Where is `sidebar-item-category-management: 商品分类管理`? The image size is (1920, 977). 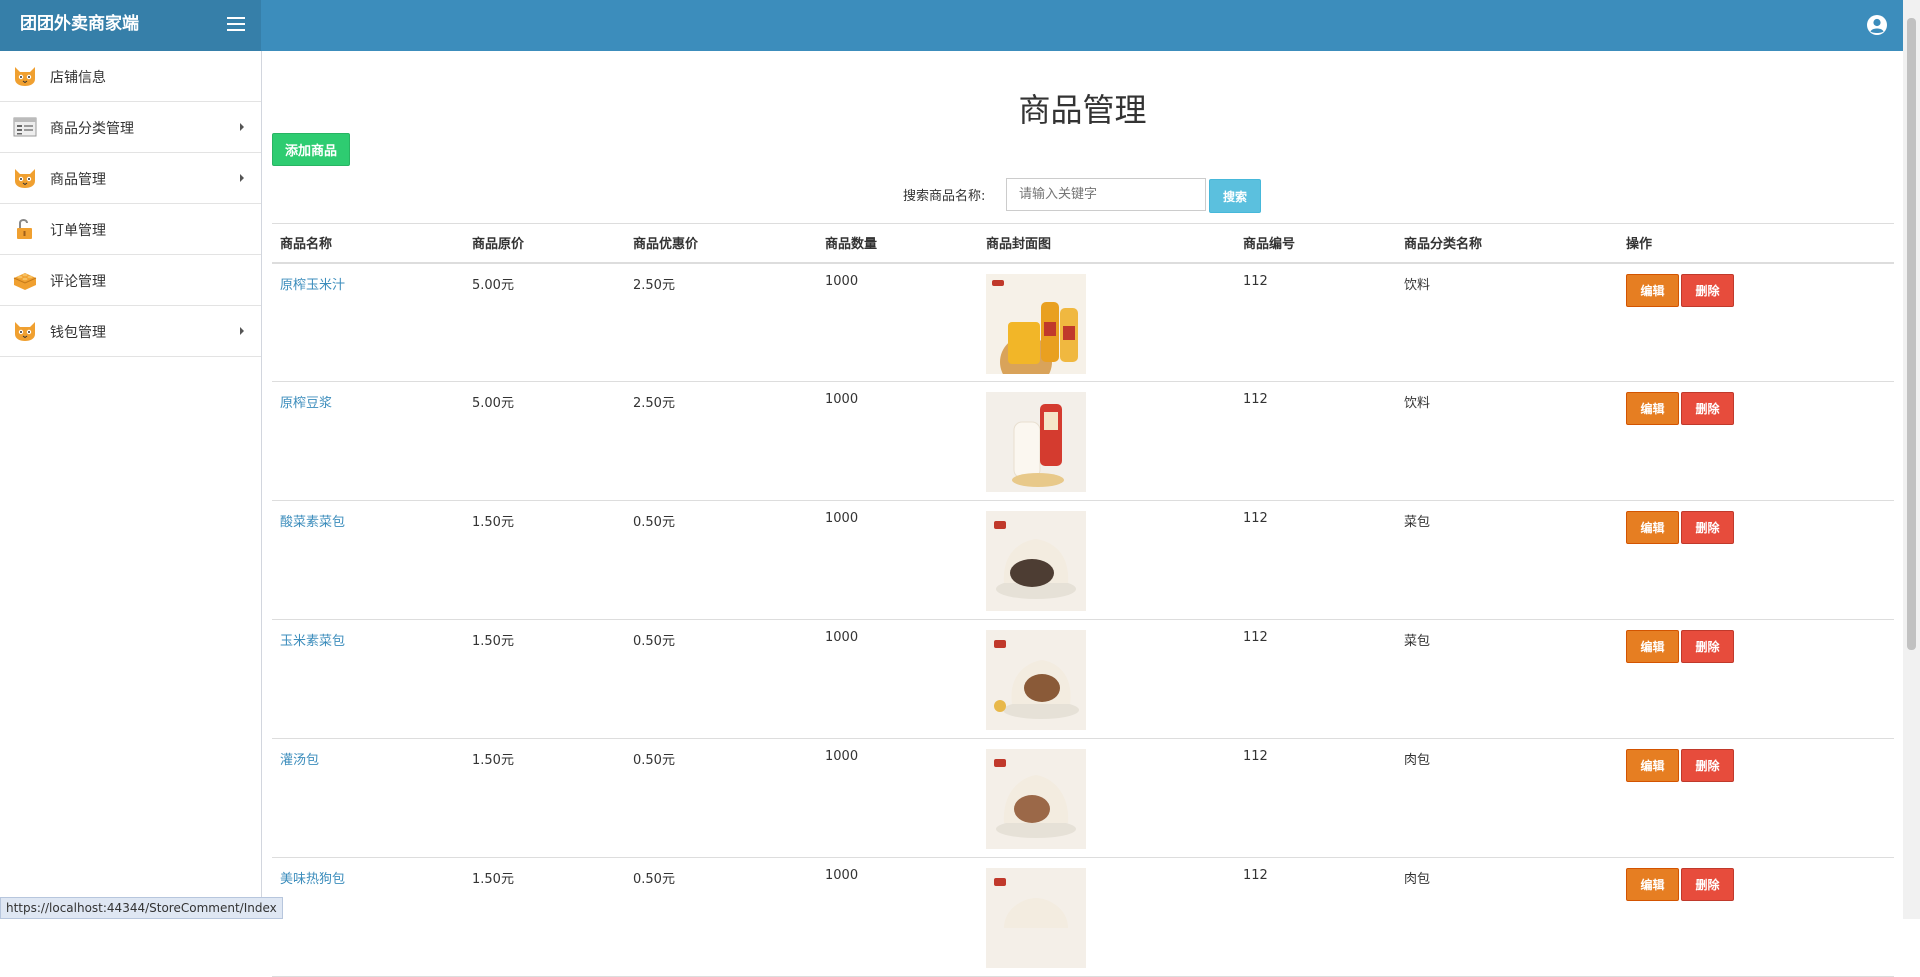 sidebar-item-category-management: 商品分类管理 is located at coordinates (130, 127).